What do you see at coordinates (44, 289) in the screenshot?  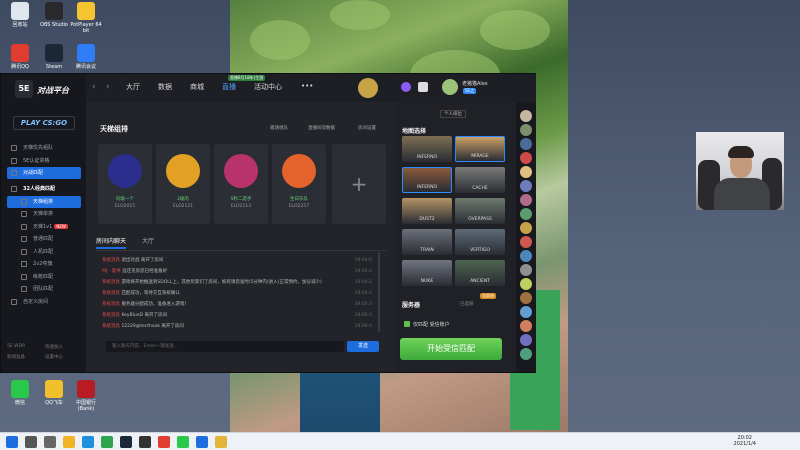 I see `sidebar-item: 团队匹配` at bounding box center [44, 289].